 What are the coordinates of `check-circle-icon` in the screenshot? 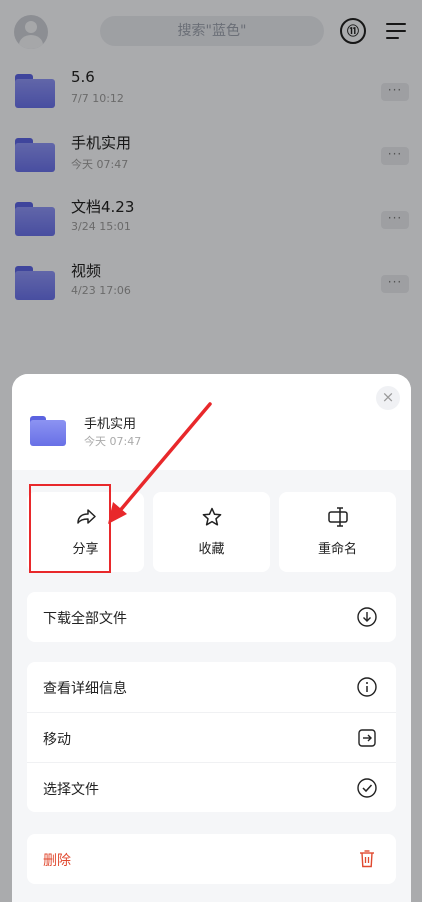 It's located at (367, 788).